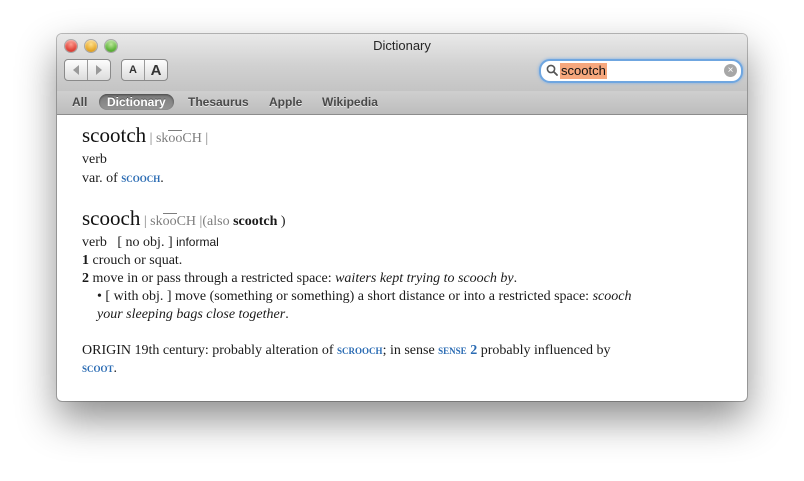 Image resolution: width=804 pixels, height=481 pixels. Describe the element at coordinates (186, 221) in the screenshot. I see `entry-2-pronunciation: | skooCH |(also` at that location.